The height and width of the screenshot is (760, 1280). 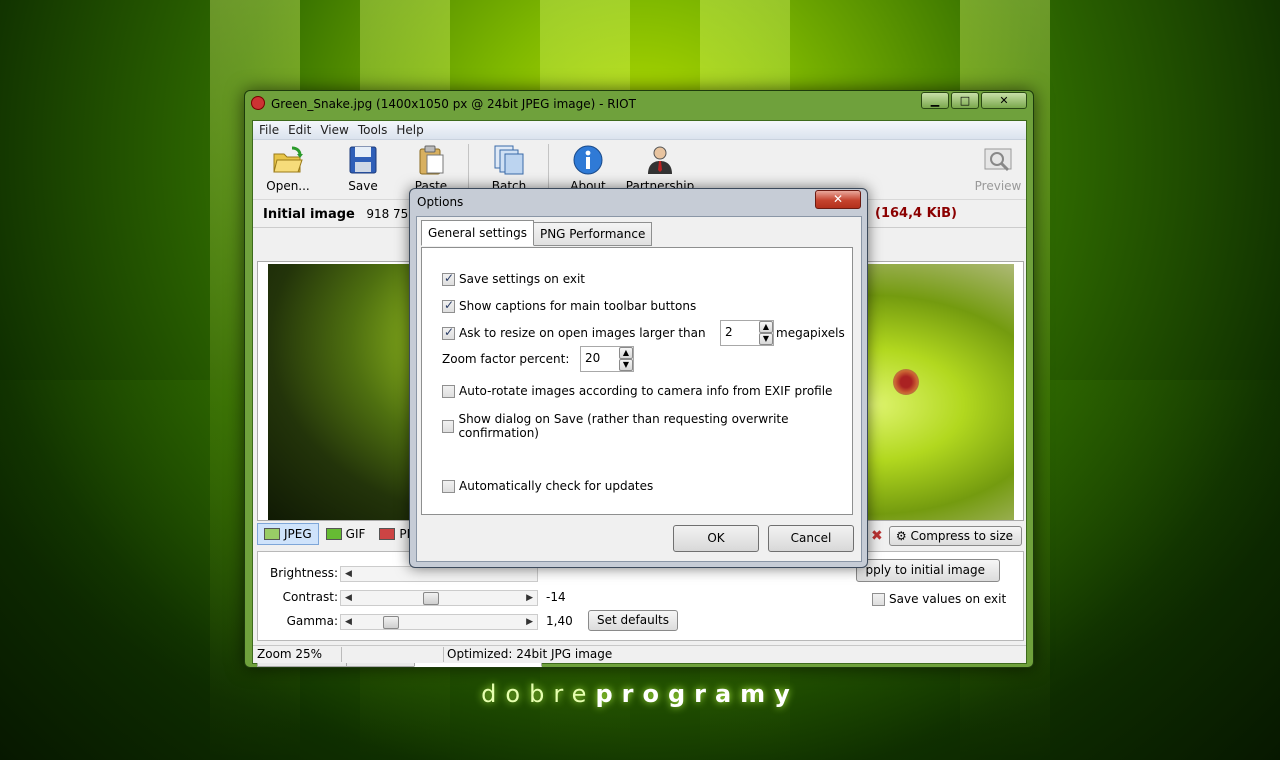 What do you see at coordinates (811, 538) in the screenshot?
I see `cancel-button: Cancel` at bounding box center [811, 538].